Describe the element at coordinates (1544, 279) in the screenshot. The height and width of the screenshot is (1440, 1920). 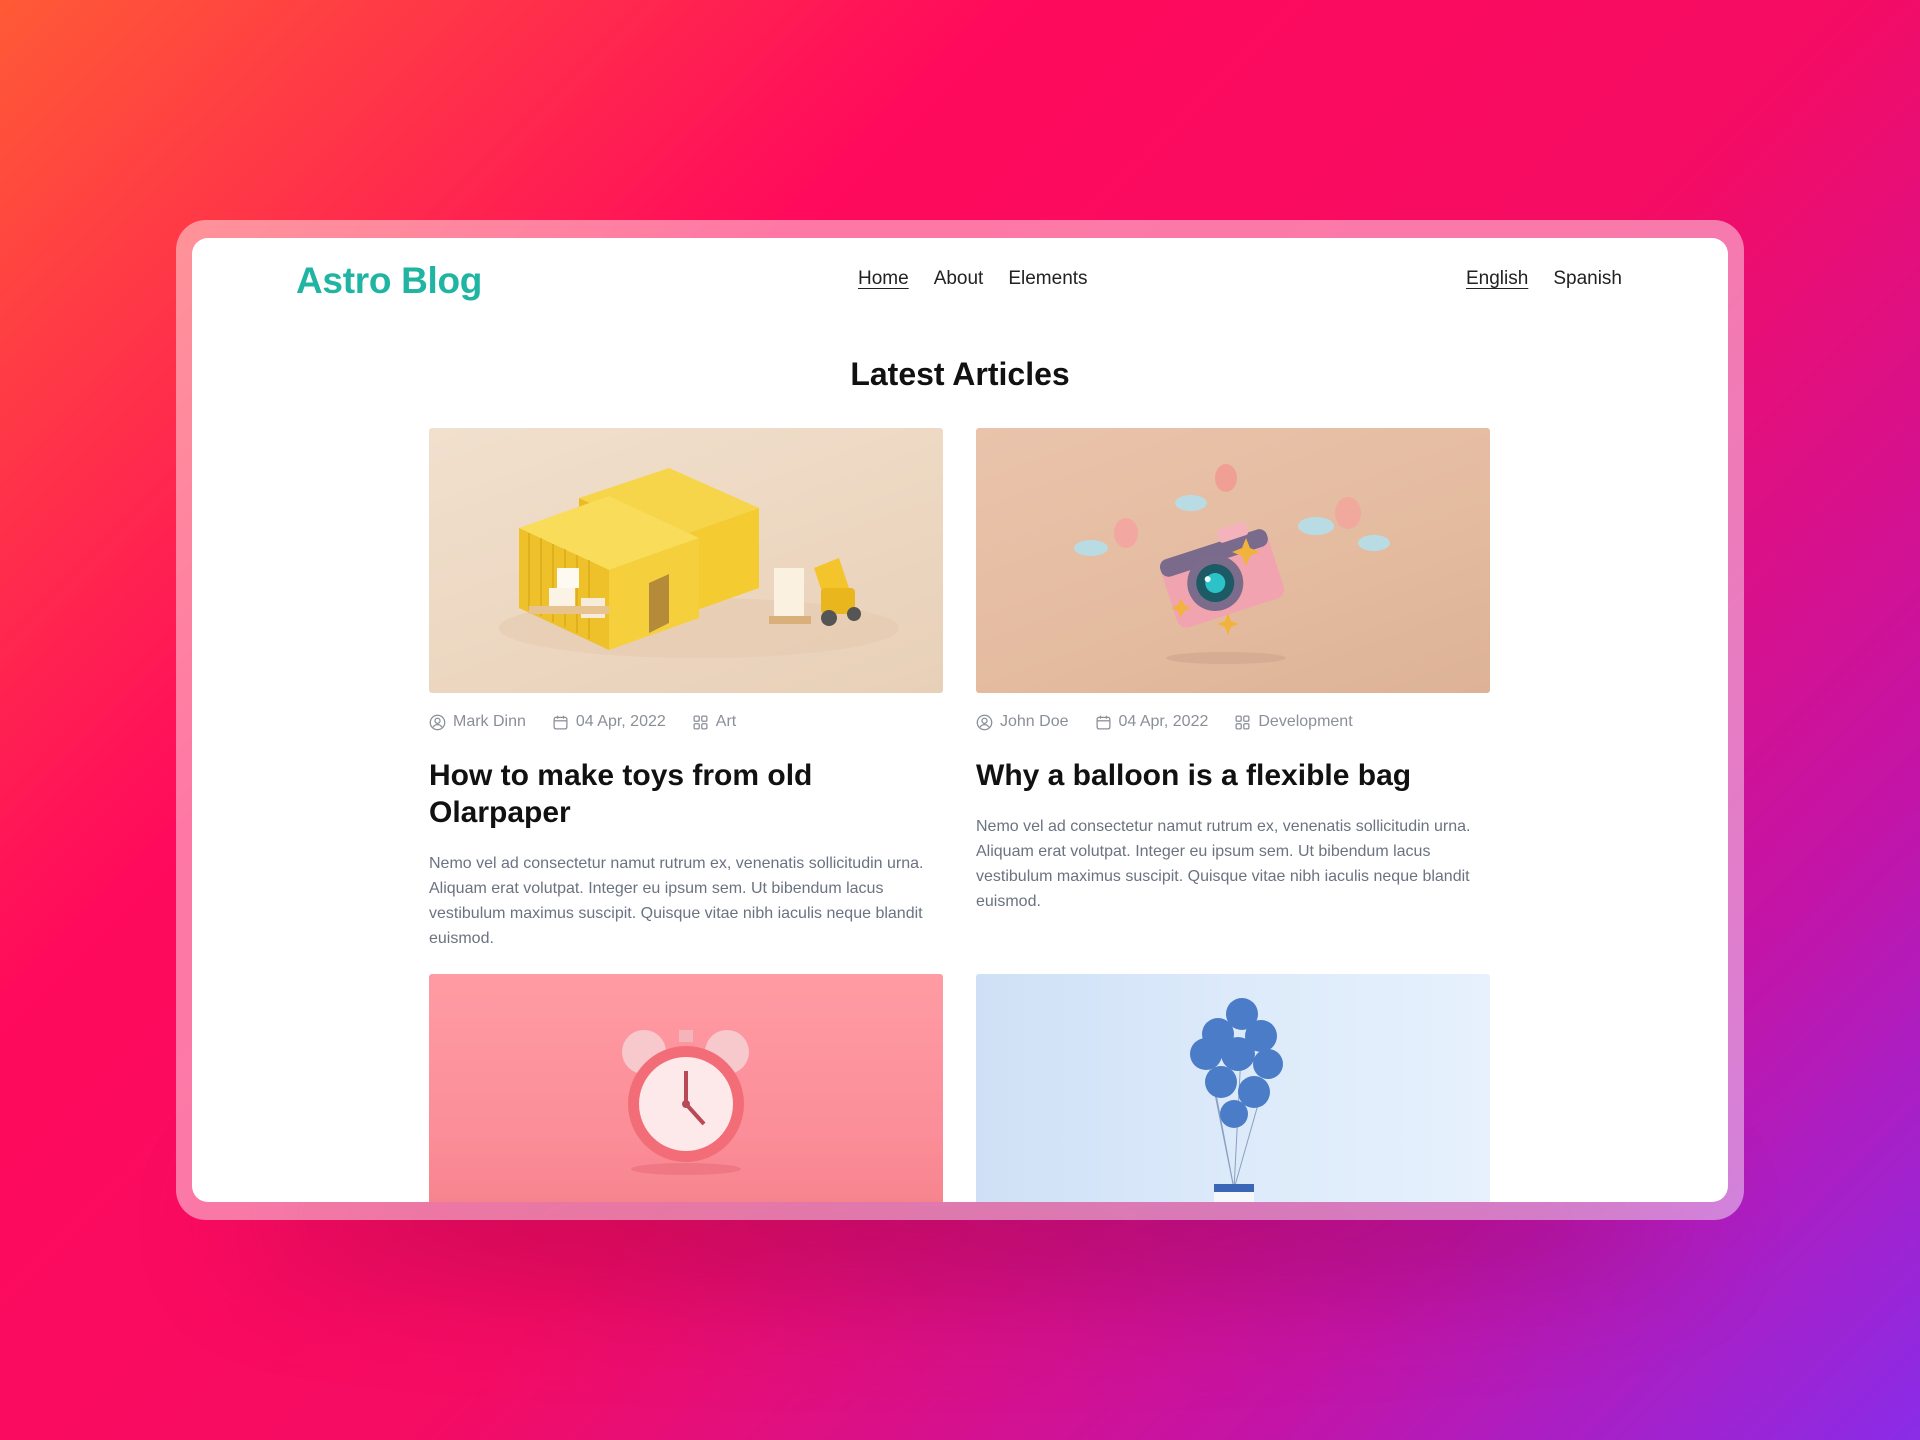
I see `language-switcher: English Spanish` at that location.